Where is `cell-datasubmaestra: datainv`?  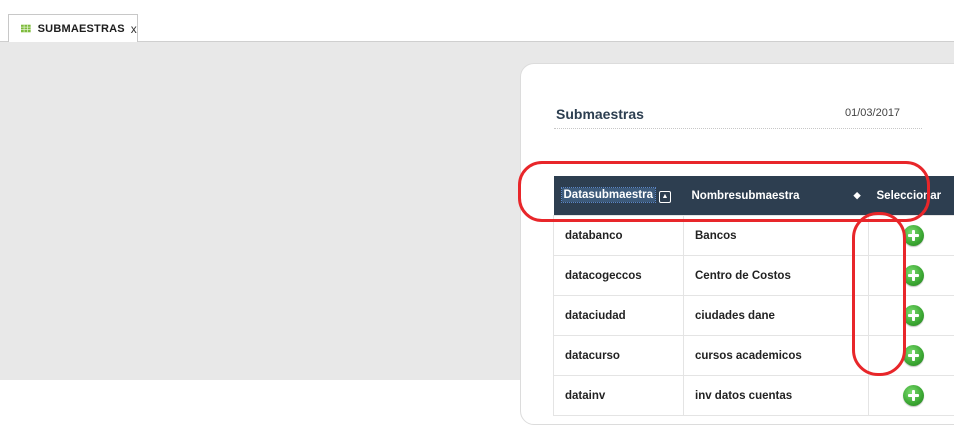 cell-datasubmaestra: datainv is located at coordinates (619, 396).